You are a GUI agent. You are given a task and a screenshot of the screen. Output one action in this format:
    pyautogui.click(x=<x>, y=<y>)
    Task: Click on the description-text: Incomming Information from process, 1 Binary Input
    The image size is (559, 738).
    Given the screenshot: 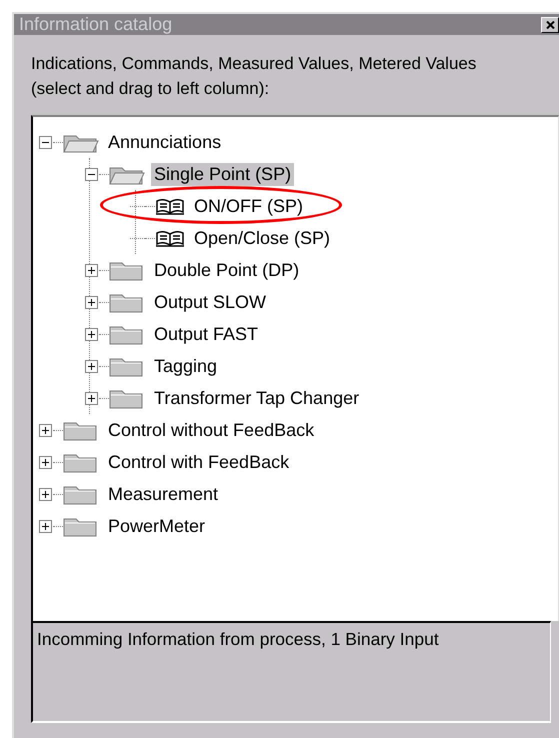 What is the action you would take?
    pyautogui.click(x=238, y=639)
    